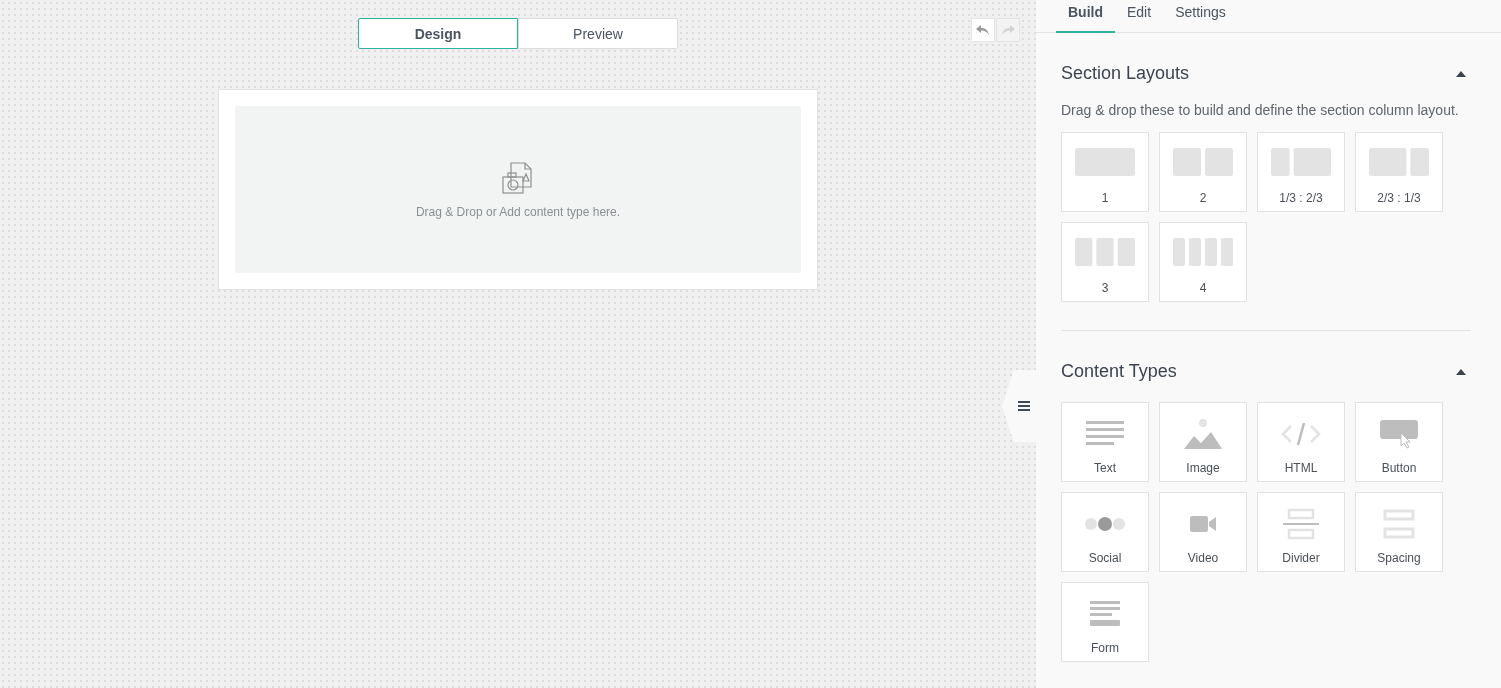 The height and width of the screenshot is (688, 1501). Describe the element at coordinates (1125, 73) in the screenshot. I see `section-title: Section Layouts` at that location.